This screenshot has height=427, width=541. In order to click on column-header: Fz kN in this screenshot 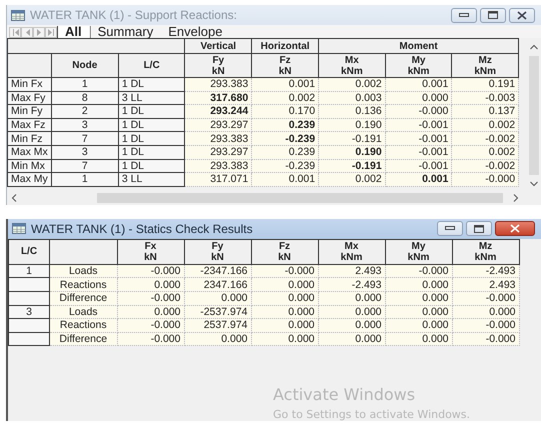, I will do `click(284, 251)`.